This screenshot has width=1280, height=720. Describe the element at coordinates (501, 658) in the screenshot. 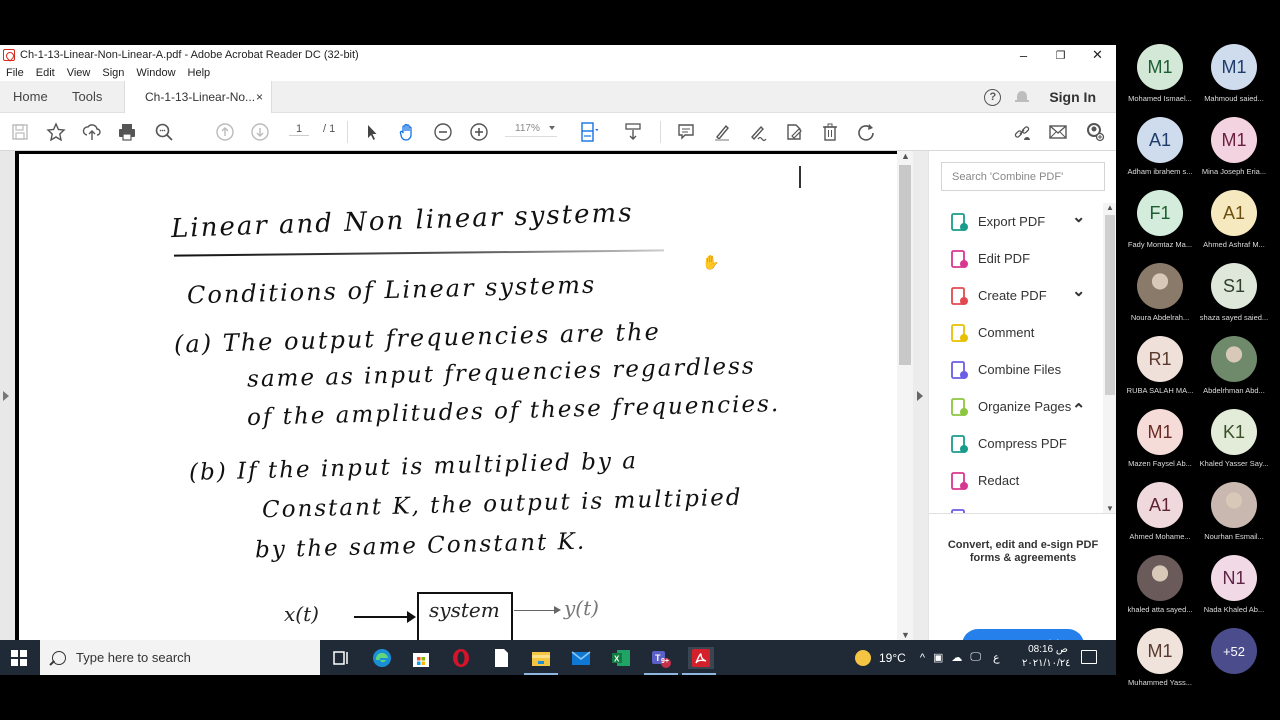

I see `document-file-icon` at that location.